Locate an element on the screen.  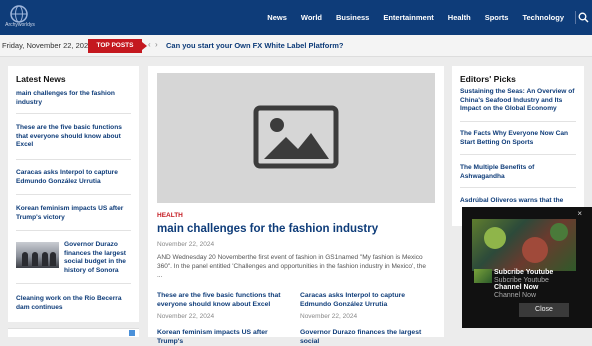
nav-item-technology: Technology is located at coordinates (543, 17).